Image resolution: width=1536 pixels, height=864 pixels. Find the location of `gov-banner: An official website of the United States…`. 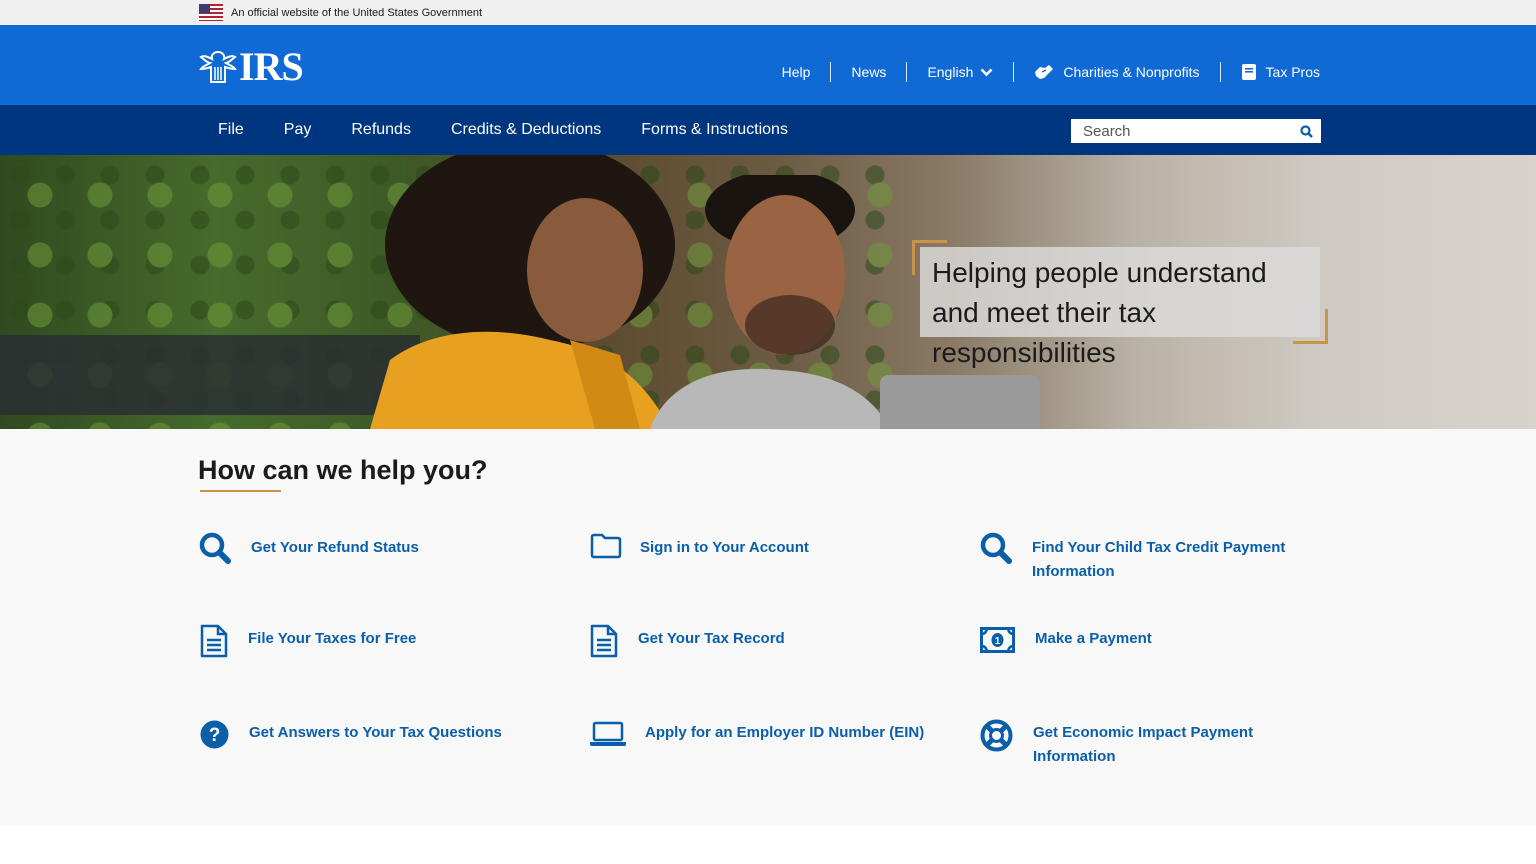

gov-banner: An official website of the United States… is located at coordinates (768, 12).